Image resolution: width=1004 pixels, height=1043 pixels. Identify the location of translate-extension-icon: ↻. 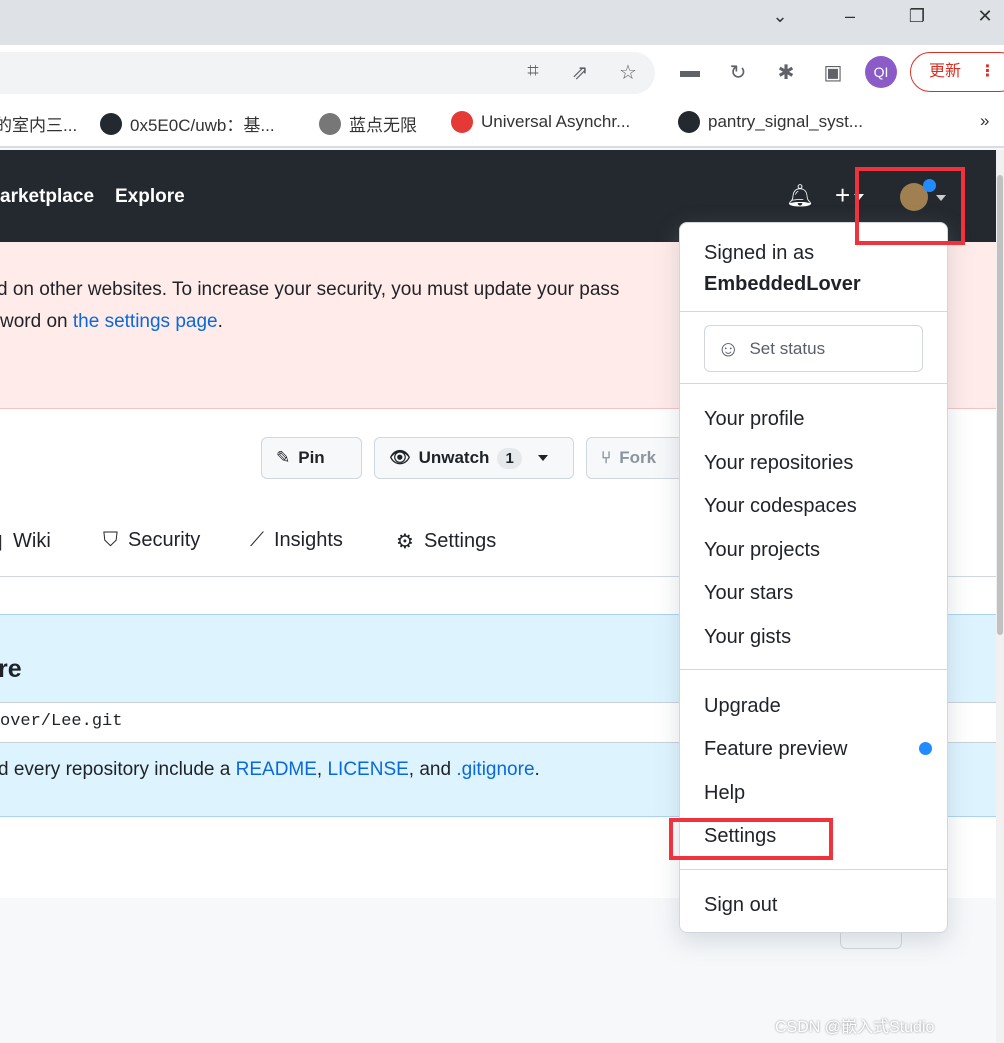
(738, 72).